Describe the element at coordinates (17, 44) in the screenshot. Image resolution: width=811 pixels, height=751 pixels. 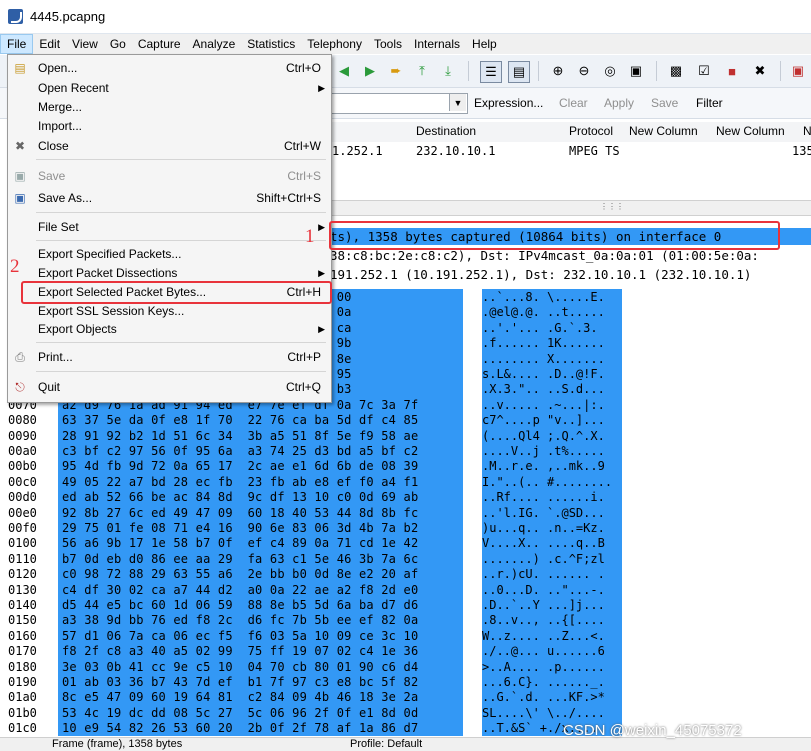
I see `menu-file: File` at that location.